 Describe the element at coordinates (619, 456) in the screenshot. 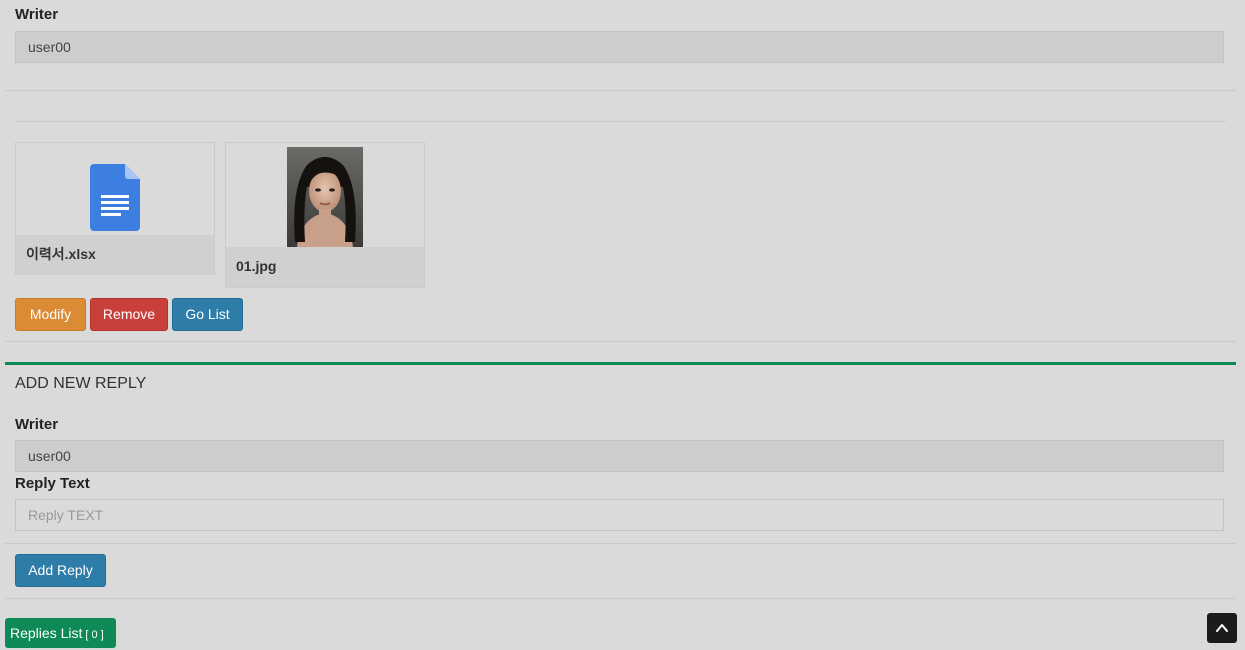

I see `reply-writer-field` at that location.